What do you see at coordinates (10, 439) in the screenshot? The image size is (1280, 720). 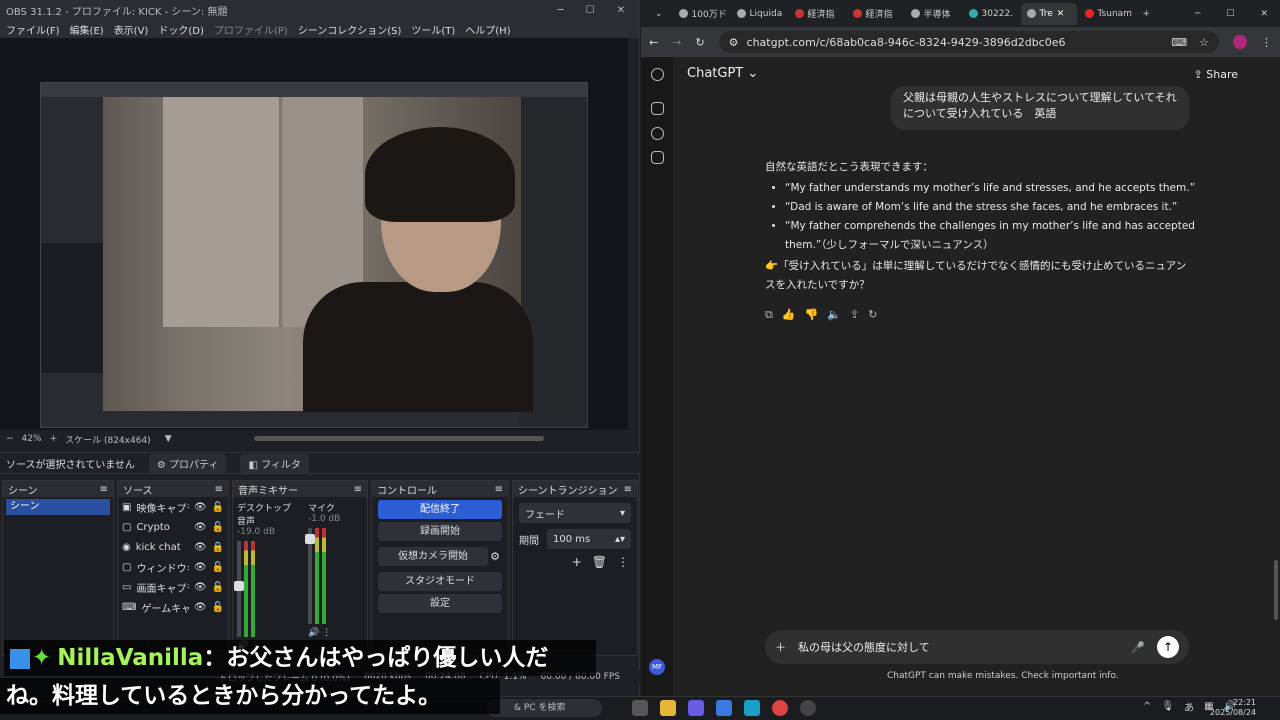 I see `zoom-out-icon: −` at bounding box center [10, 439].